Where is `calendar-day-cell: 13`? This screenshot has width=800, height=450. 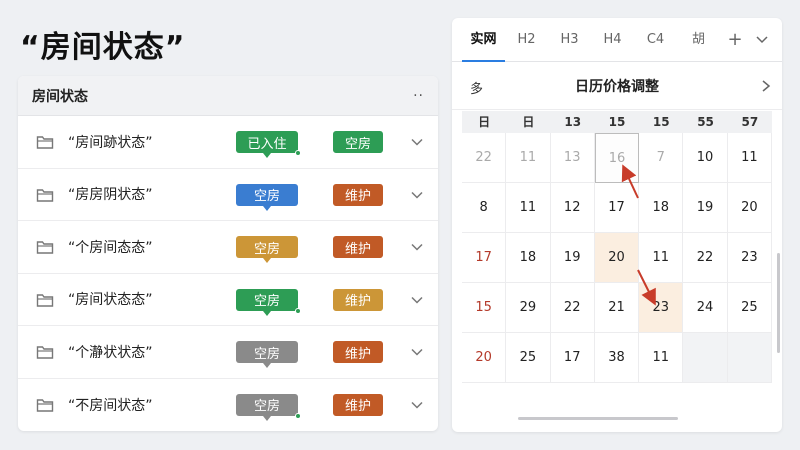 calendar-day-cell: 13 is located at coordinates (572, 158).